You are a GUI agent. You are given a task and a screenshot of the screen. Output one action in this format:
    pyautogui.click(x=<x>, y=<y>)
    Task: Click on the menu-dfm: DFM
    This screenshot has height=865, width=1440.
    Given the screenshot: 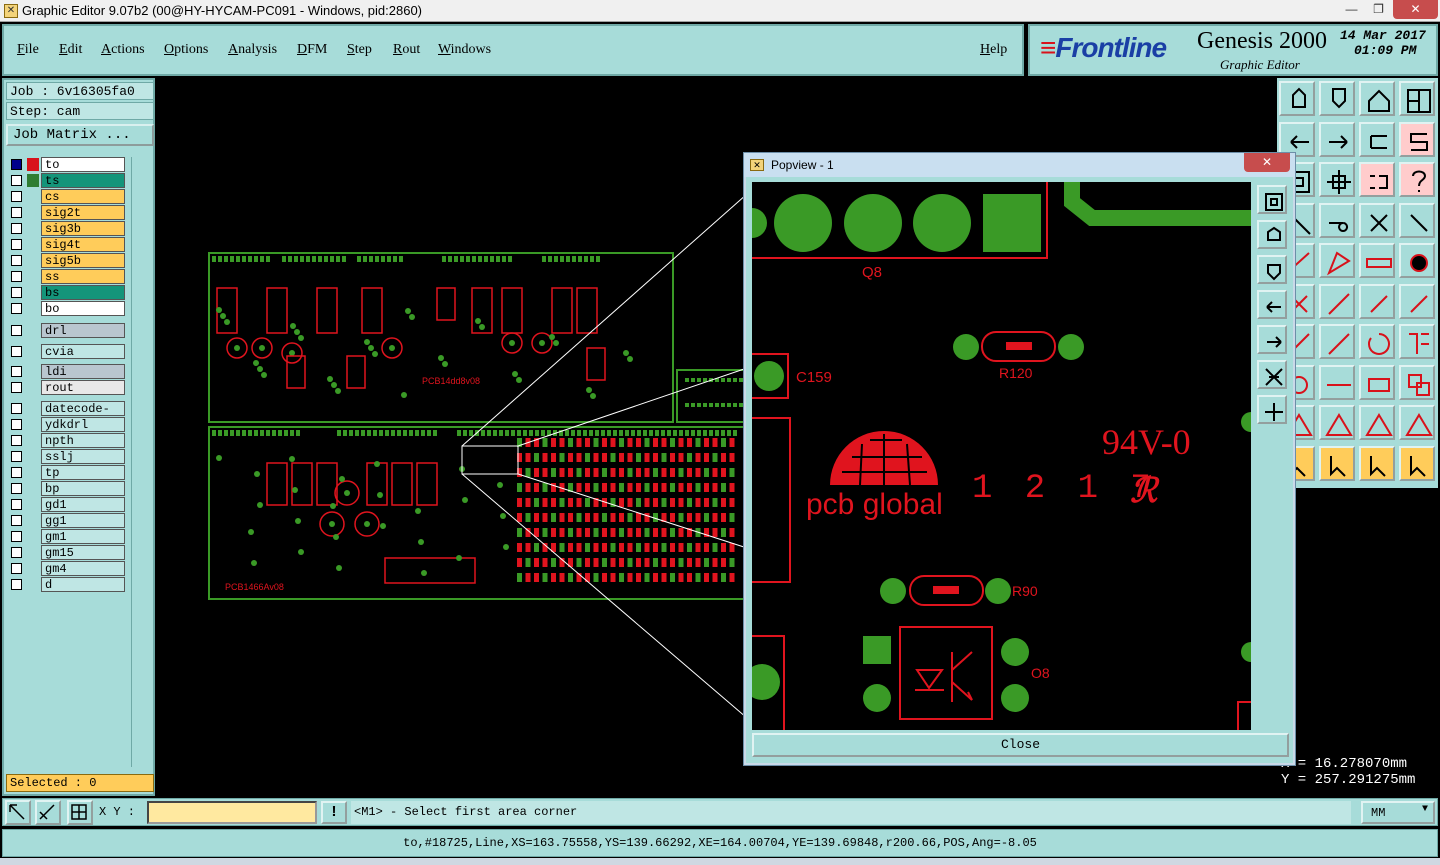 What is the action you would take?
    pyautogui.click(x=312, y=50)
    